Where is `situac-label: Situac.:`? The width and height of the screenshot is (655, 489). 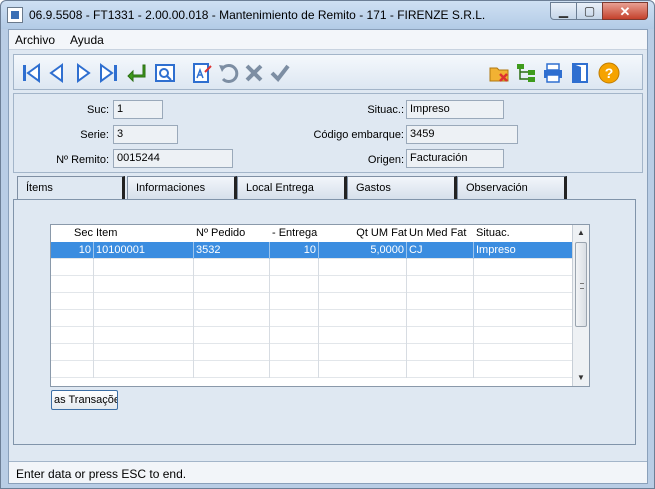
situac-label: Situac.: is located at coordinates (385, 110).